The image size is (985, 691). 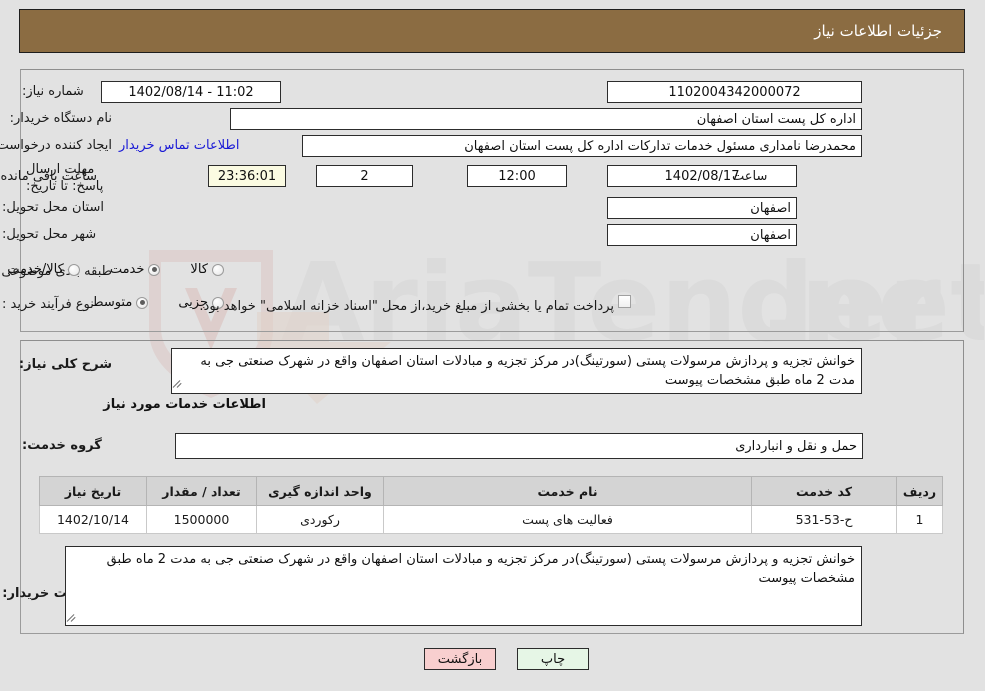 What do you see at coordinates (518, 176) in the screenshot?
I see `field-deadline-hour: 12:00` at bounding box center [518, 176].